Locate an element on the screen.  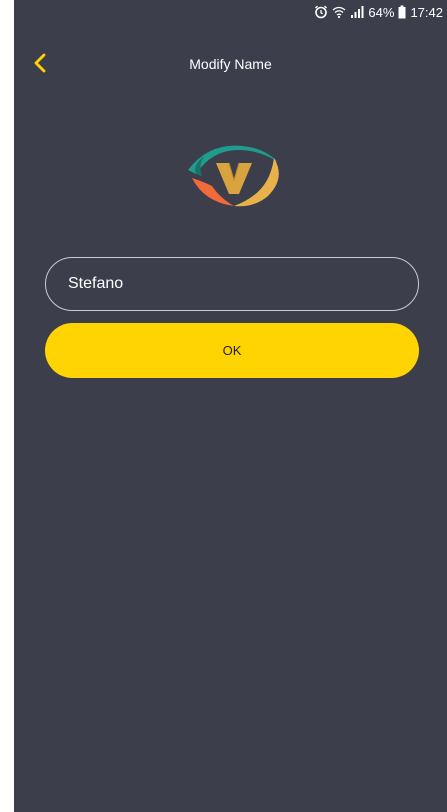
battery-percent: 64% is located at coordinates (381, 12).